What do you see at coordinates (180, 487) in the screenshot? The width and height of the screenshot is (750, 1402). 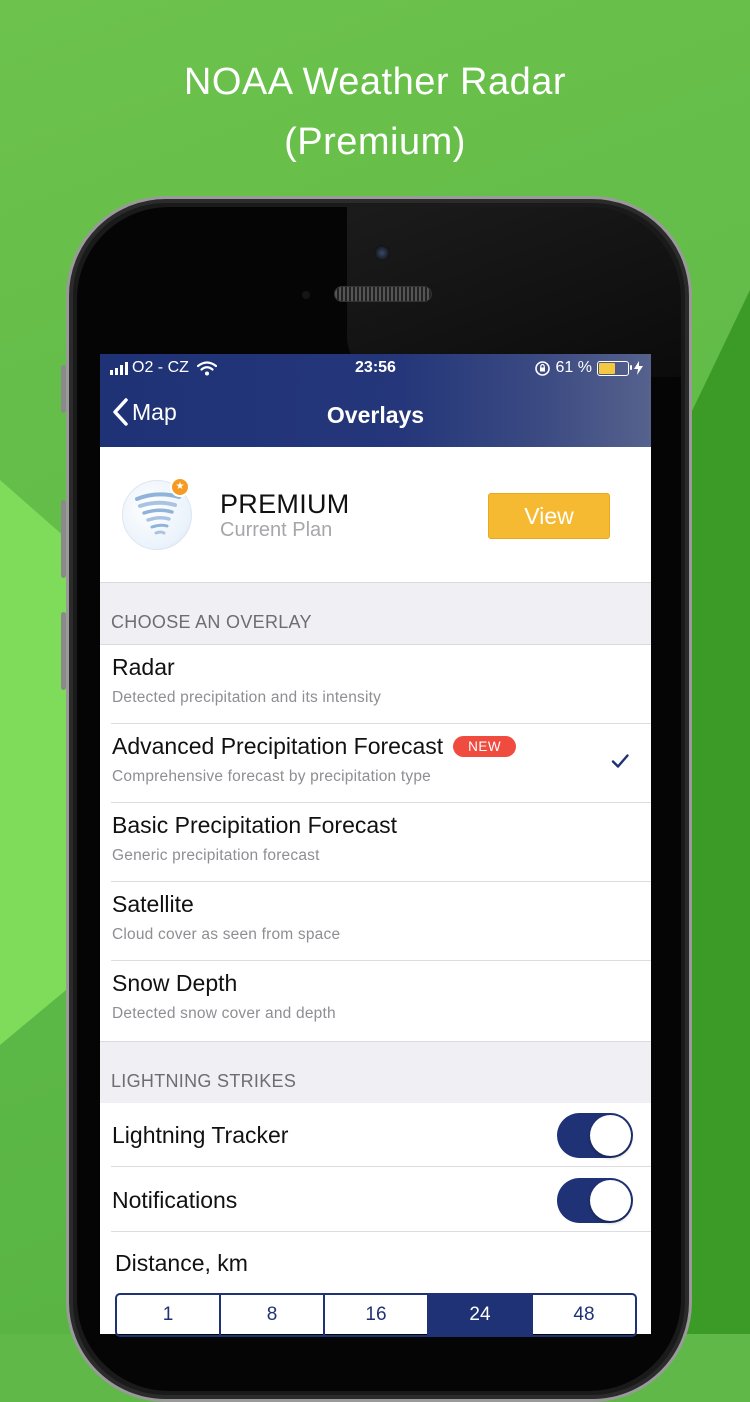 I see `star-badge-icon: ★` at bounding box center [180, 487].